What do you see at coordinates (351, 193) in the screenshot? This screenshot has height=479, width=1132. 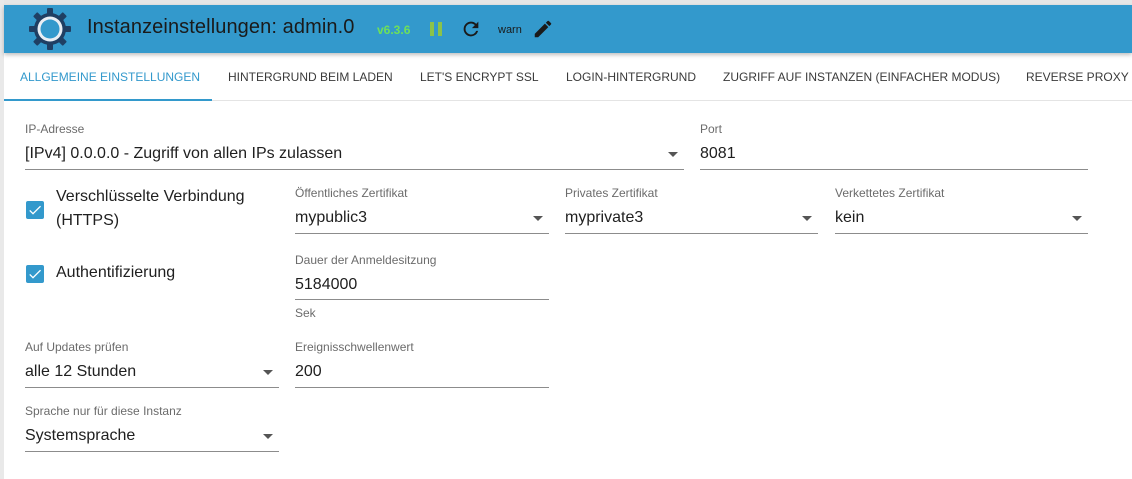 I see `public-cert-label: Öffentliches Zertifikat` at bounding box center [351, 193].